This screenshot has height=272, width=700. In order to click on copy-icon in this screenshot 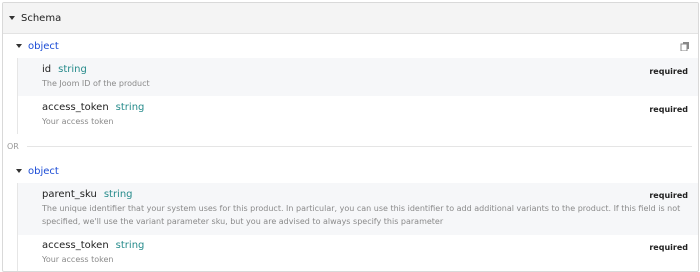, I will do `click(685, 46)`.